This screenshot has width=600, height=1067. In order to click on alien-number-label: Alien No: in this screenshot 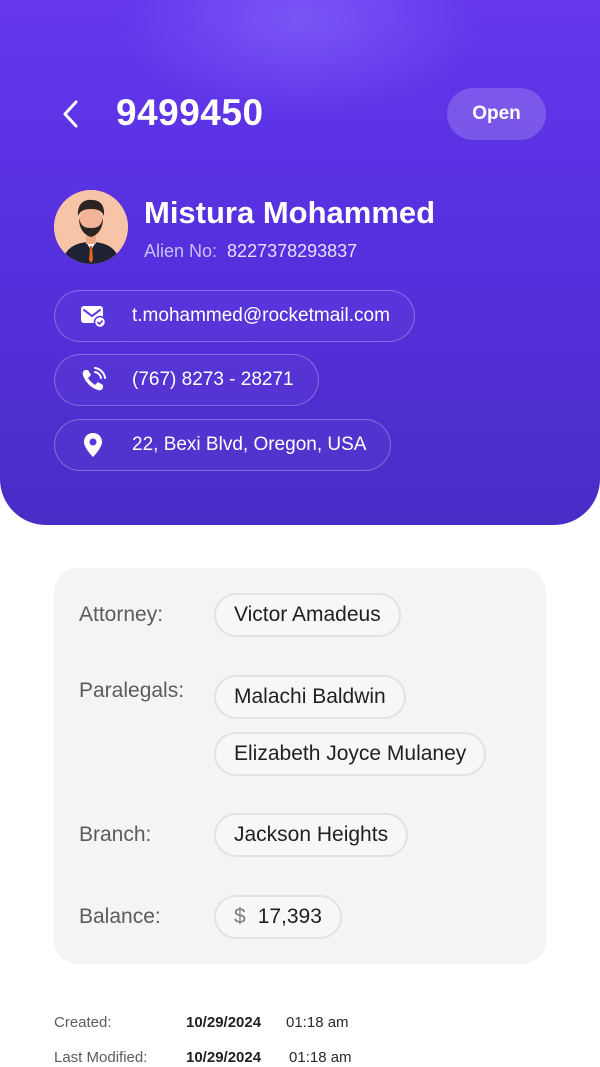, I will do `click(181, 251)`.